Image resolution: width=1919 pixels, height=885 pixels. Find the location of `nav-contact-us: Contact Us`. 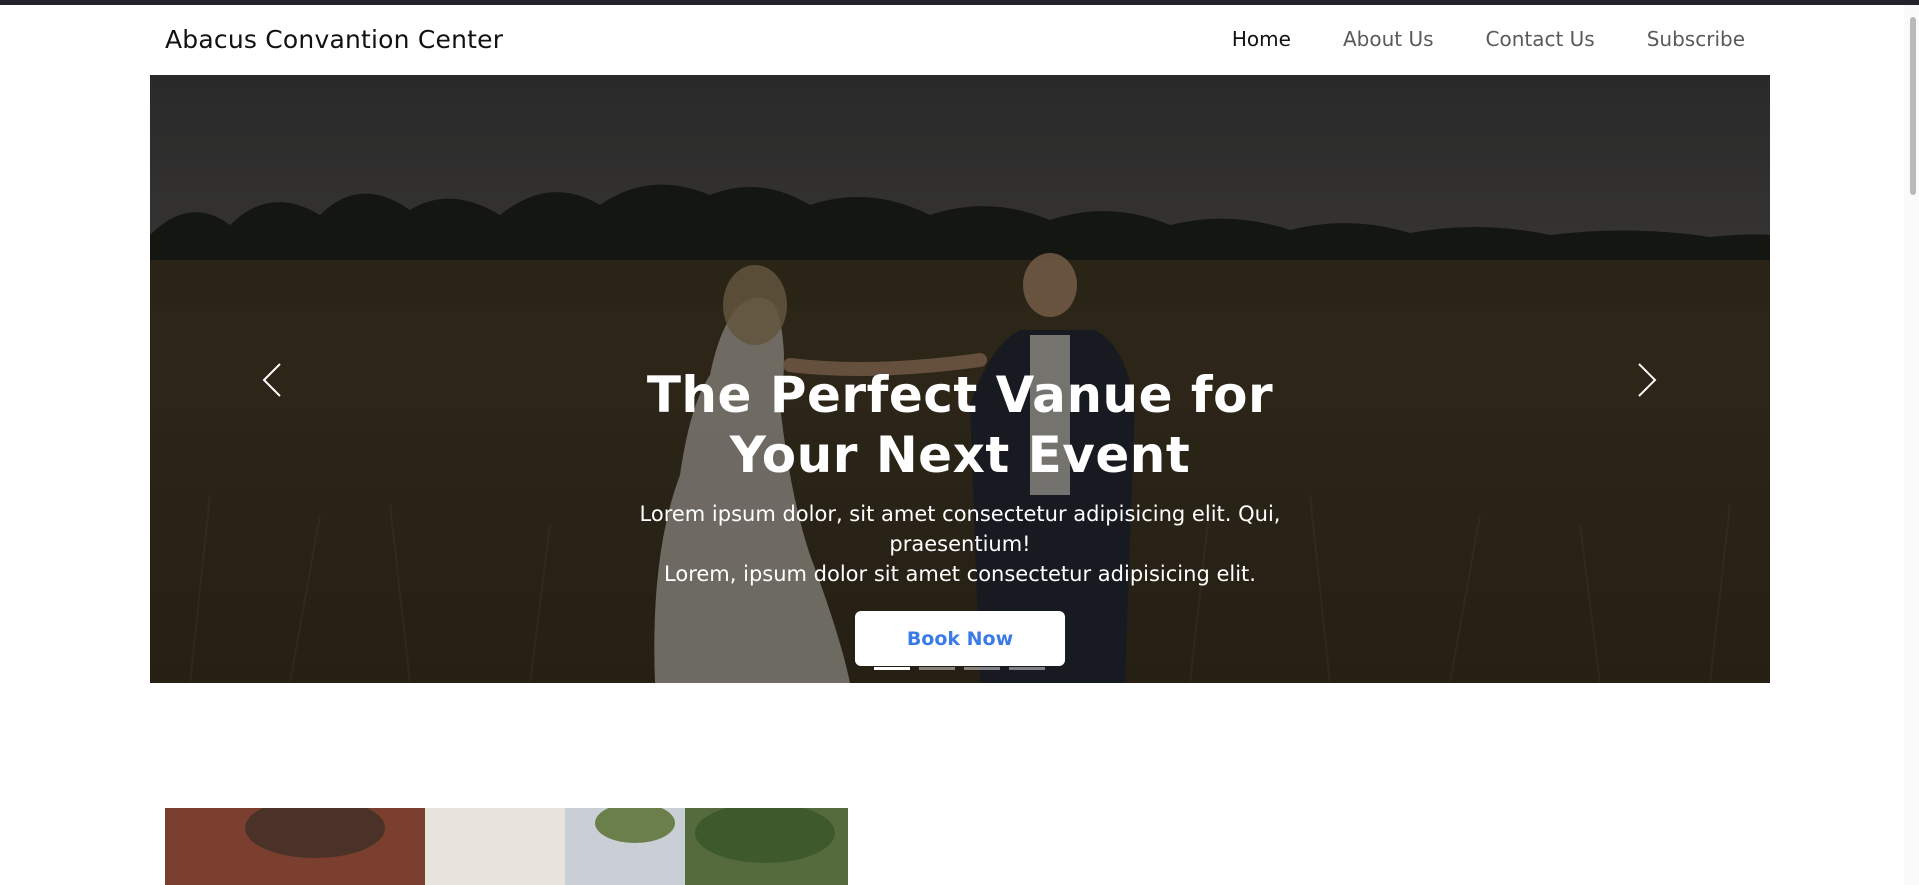

nav-contact-us: Contact Us is located at coordinates (1540, 39).